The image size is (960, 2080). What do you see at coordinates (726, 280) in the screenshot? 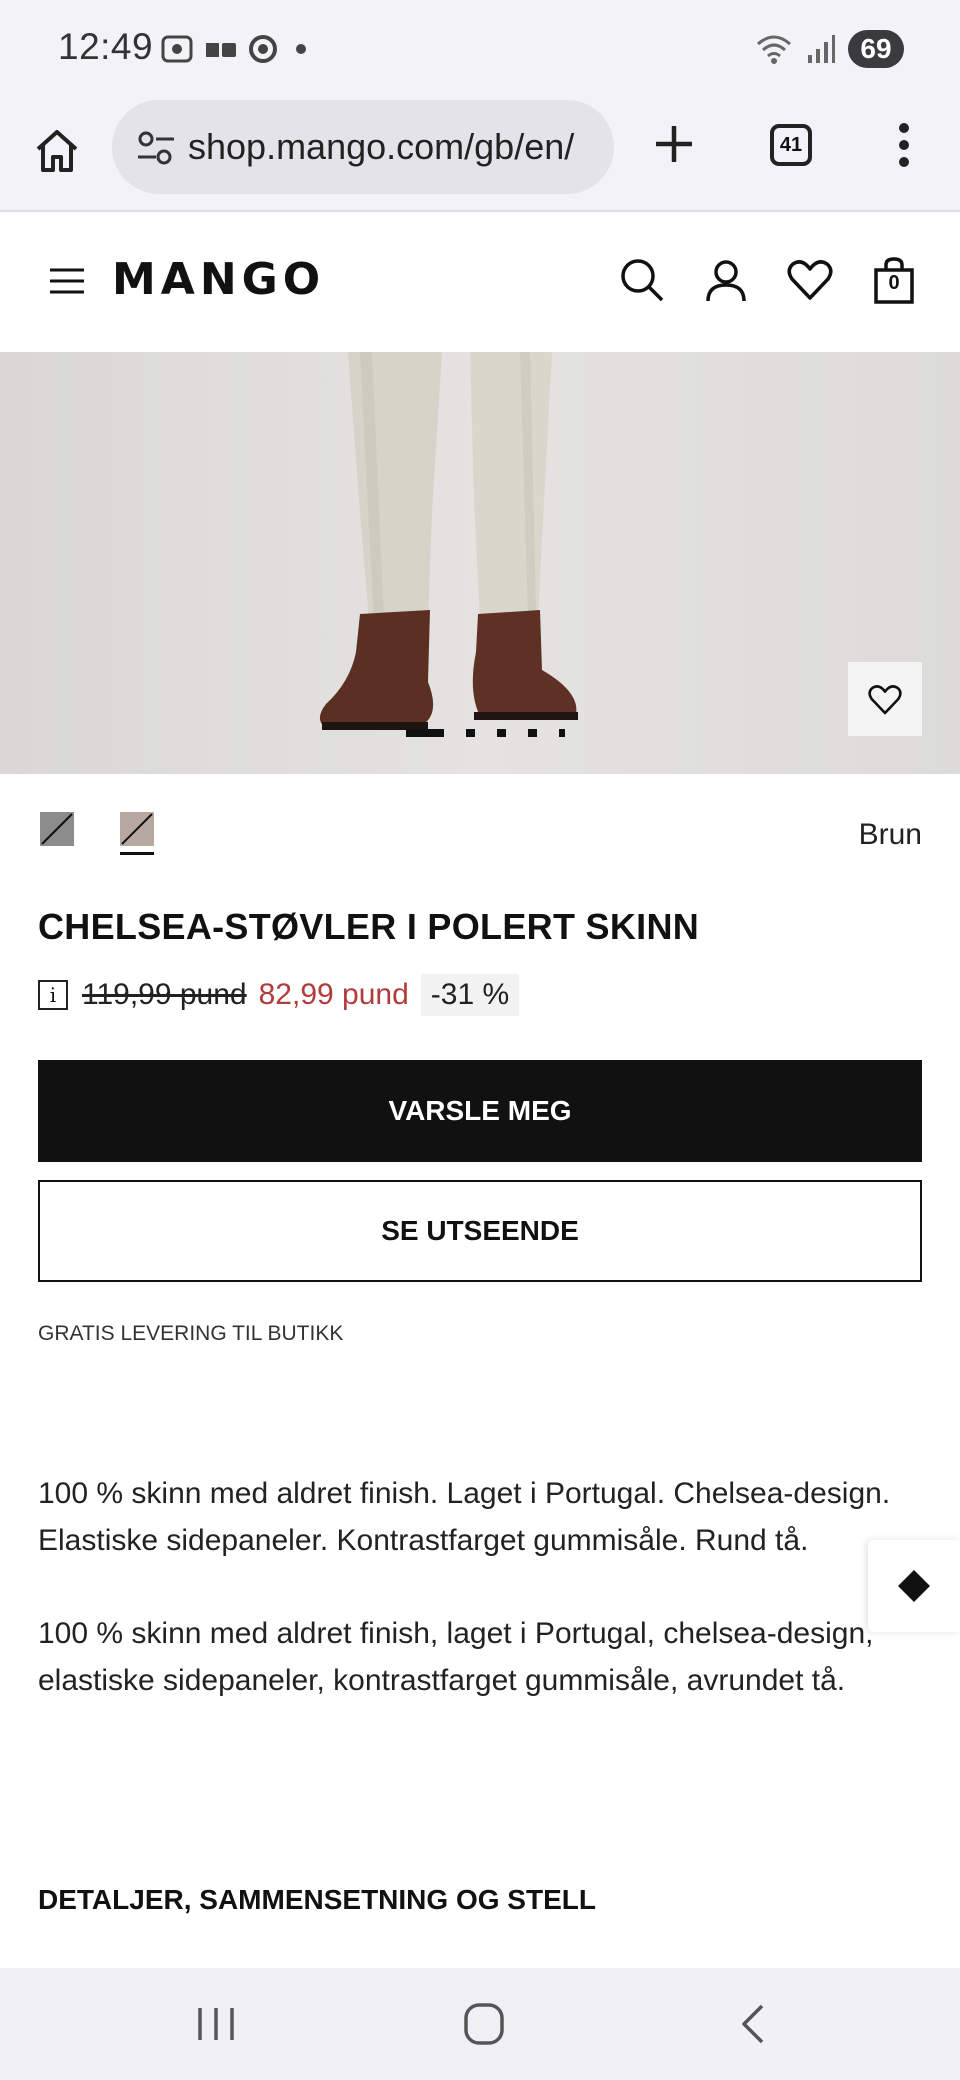
I see `account-icon` at bounding box center [726, 280].